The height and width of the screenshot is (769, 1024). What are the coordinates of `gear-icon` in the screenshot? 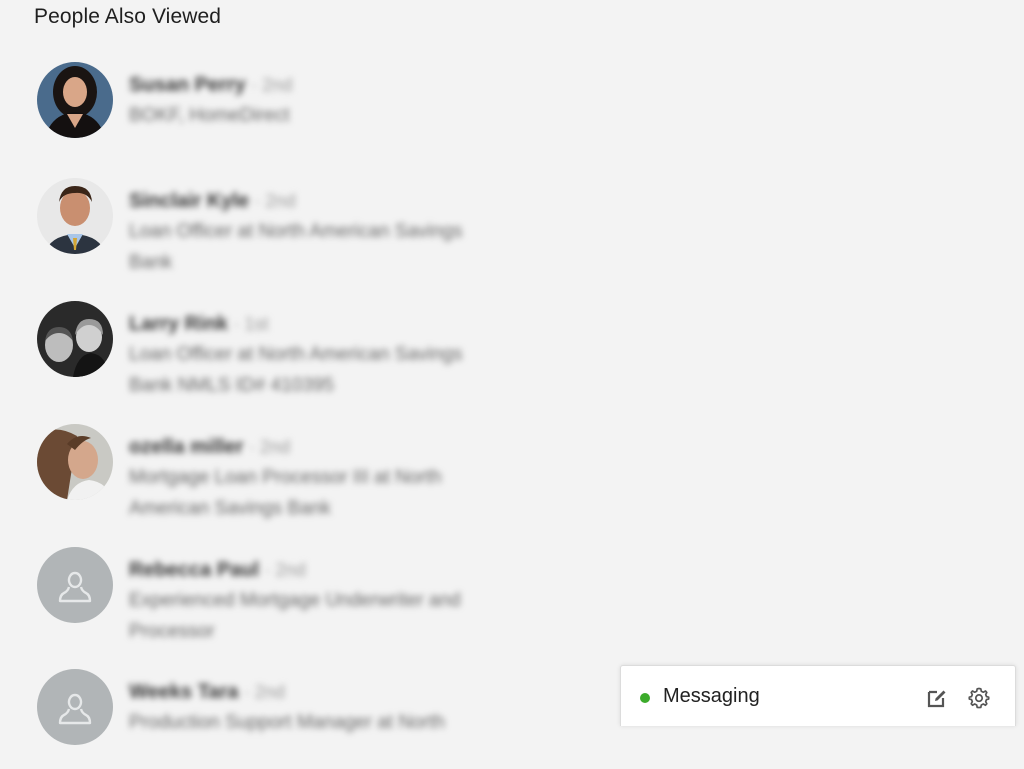 It's located at (979, 698).